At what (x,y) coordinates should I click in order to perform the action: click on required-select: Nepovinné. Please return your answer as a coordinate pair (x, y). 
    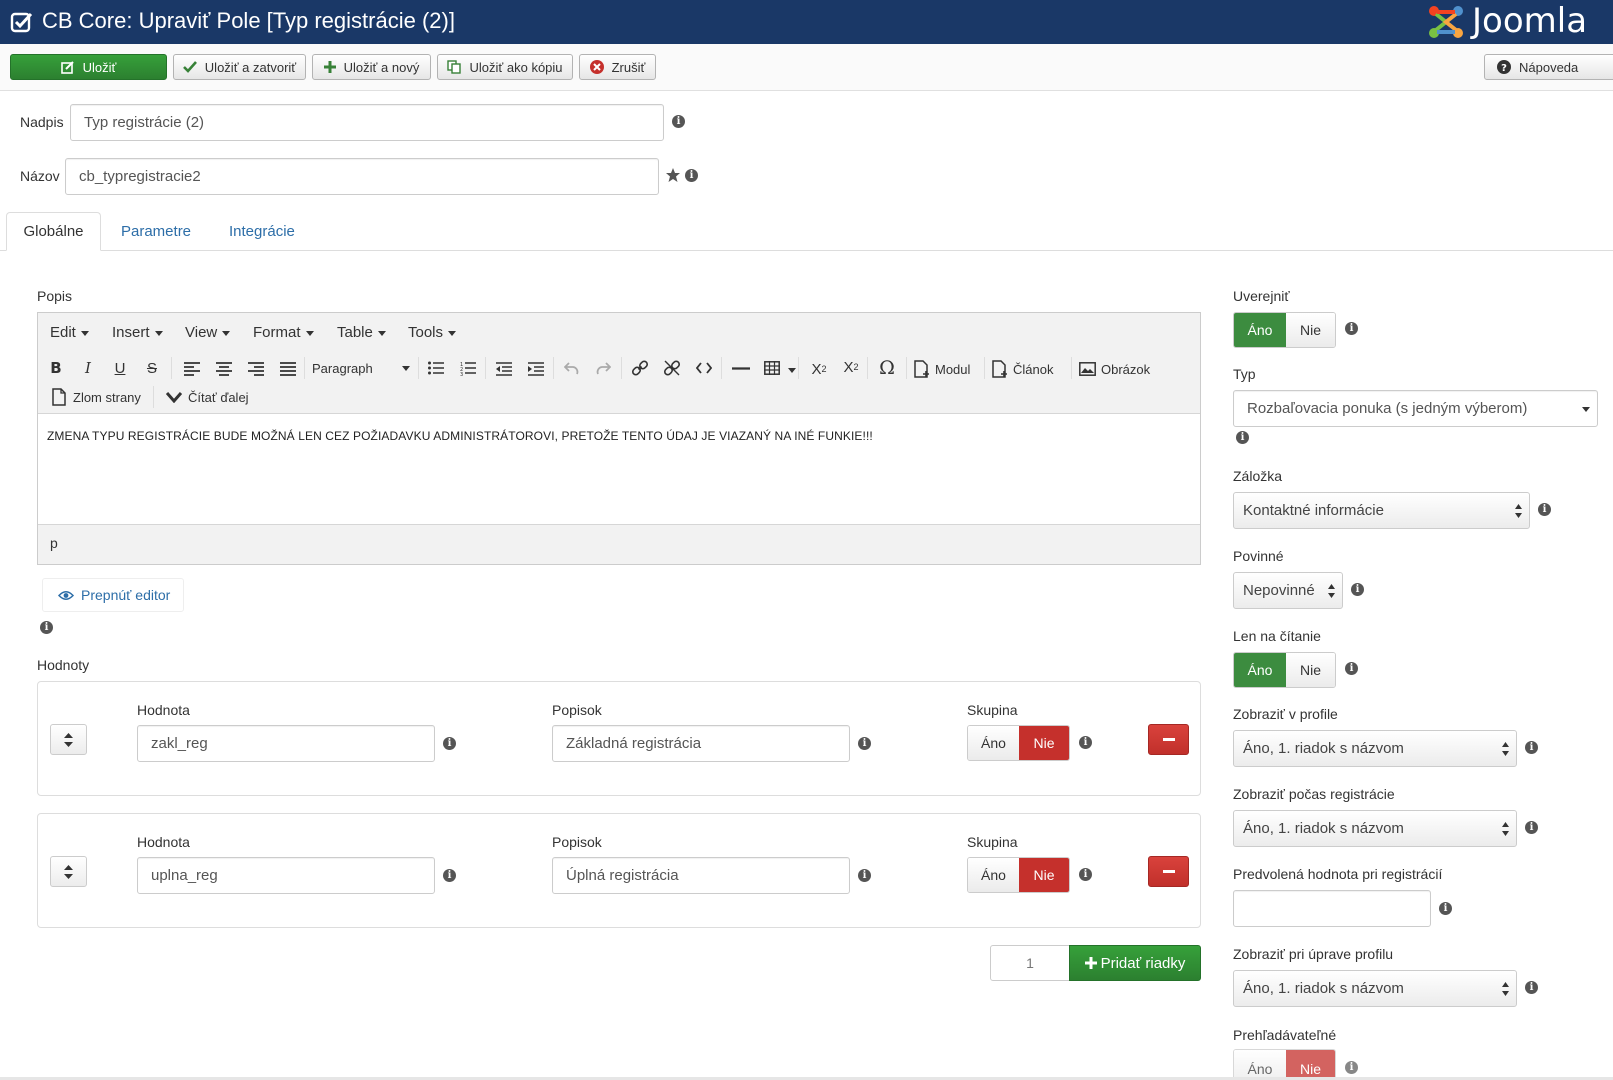
    Looking at the image, I should click on (1288, 590).